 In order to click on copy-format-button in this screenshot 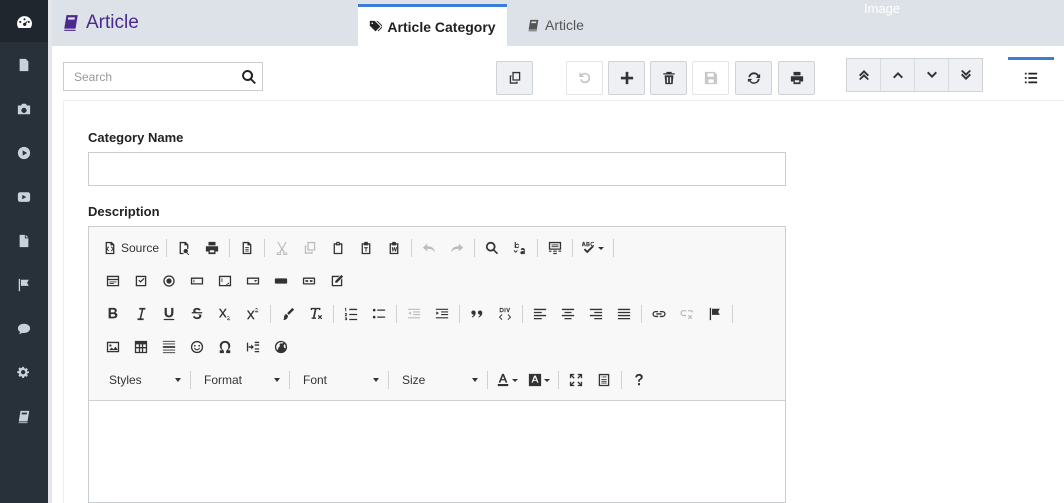, I will do `click(288, 314)`.